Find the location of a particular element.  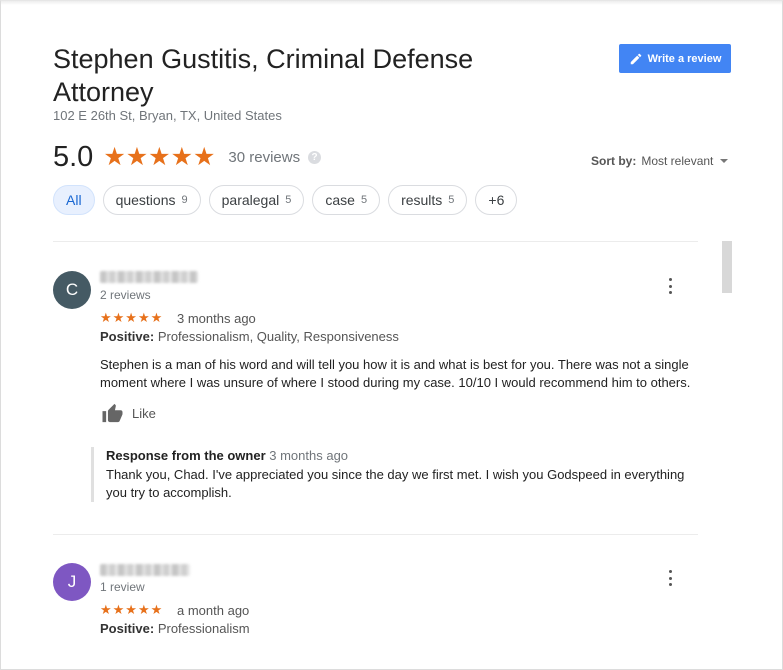

rating-summary: 5.0 ★★★★★ 30 reviews ? is located at coordinates (187, 157).